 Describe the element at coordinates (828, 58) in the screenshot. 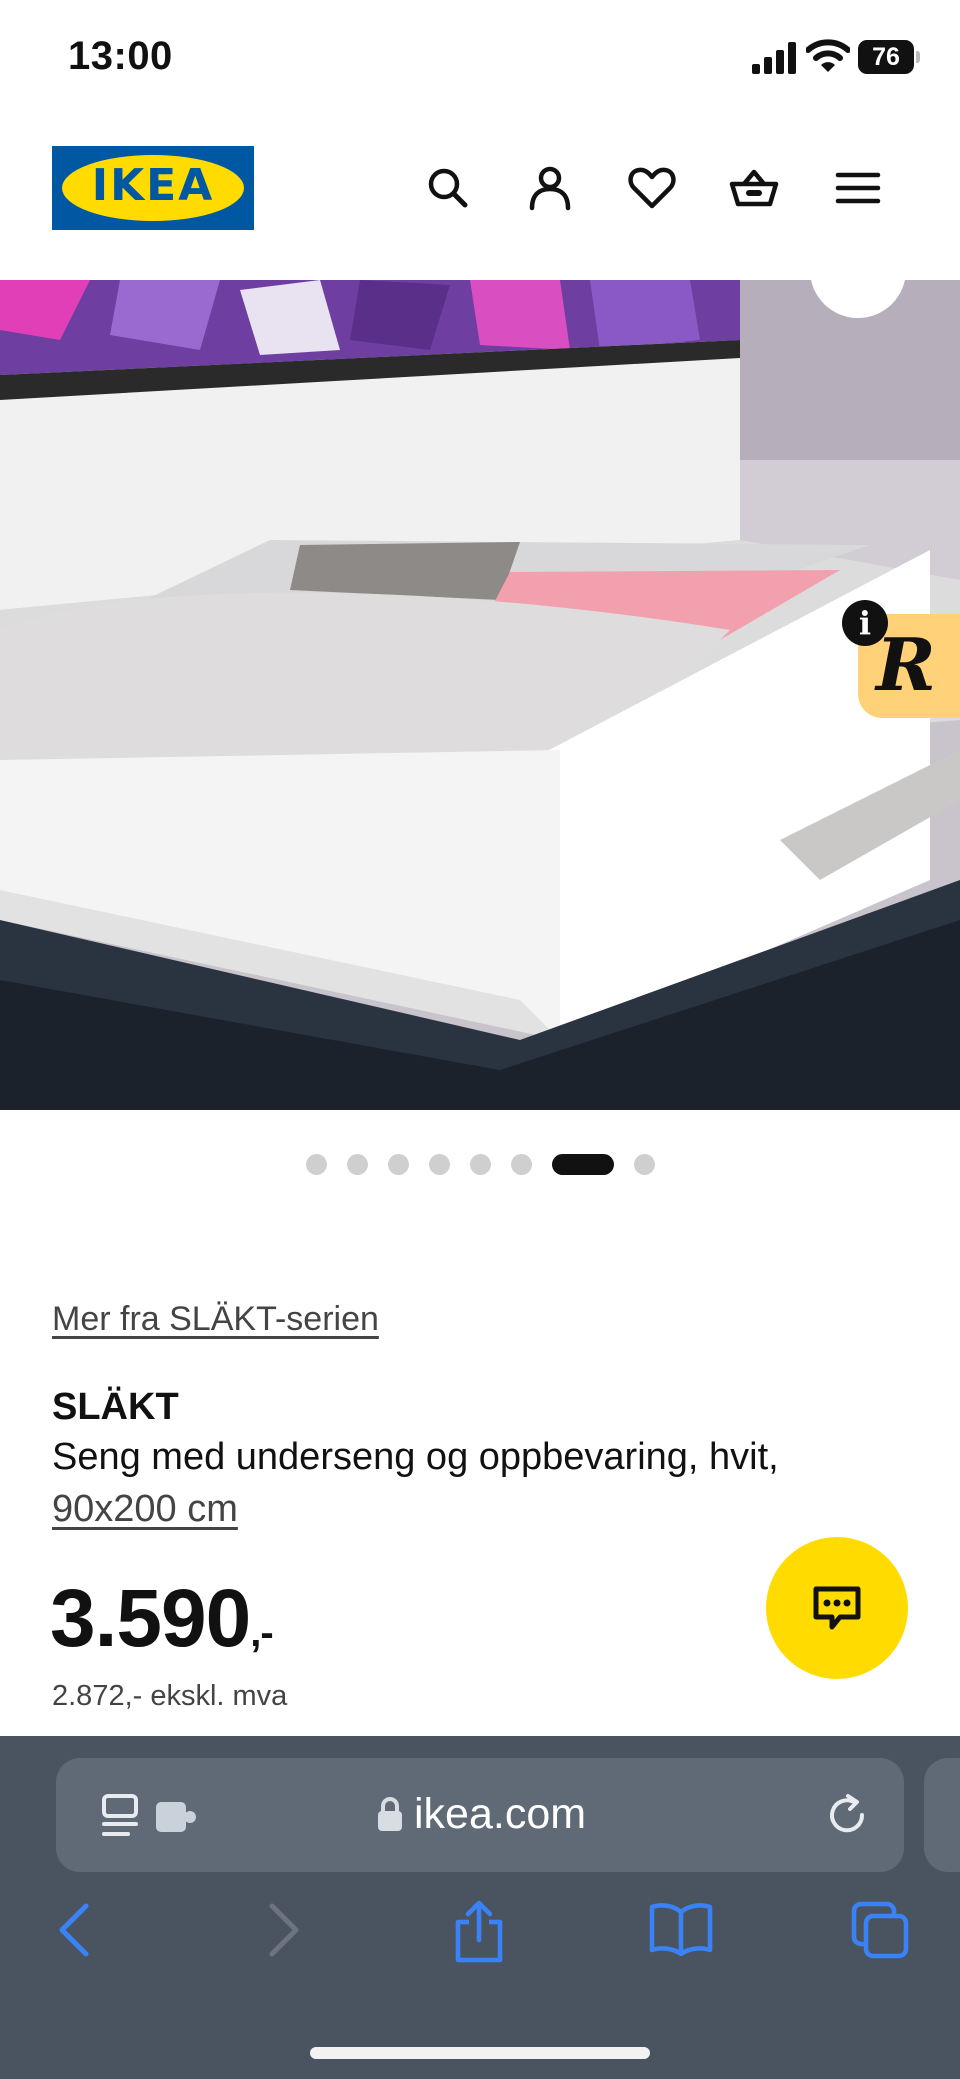

I see `wifi-icon` at that location.